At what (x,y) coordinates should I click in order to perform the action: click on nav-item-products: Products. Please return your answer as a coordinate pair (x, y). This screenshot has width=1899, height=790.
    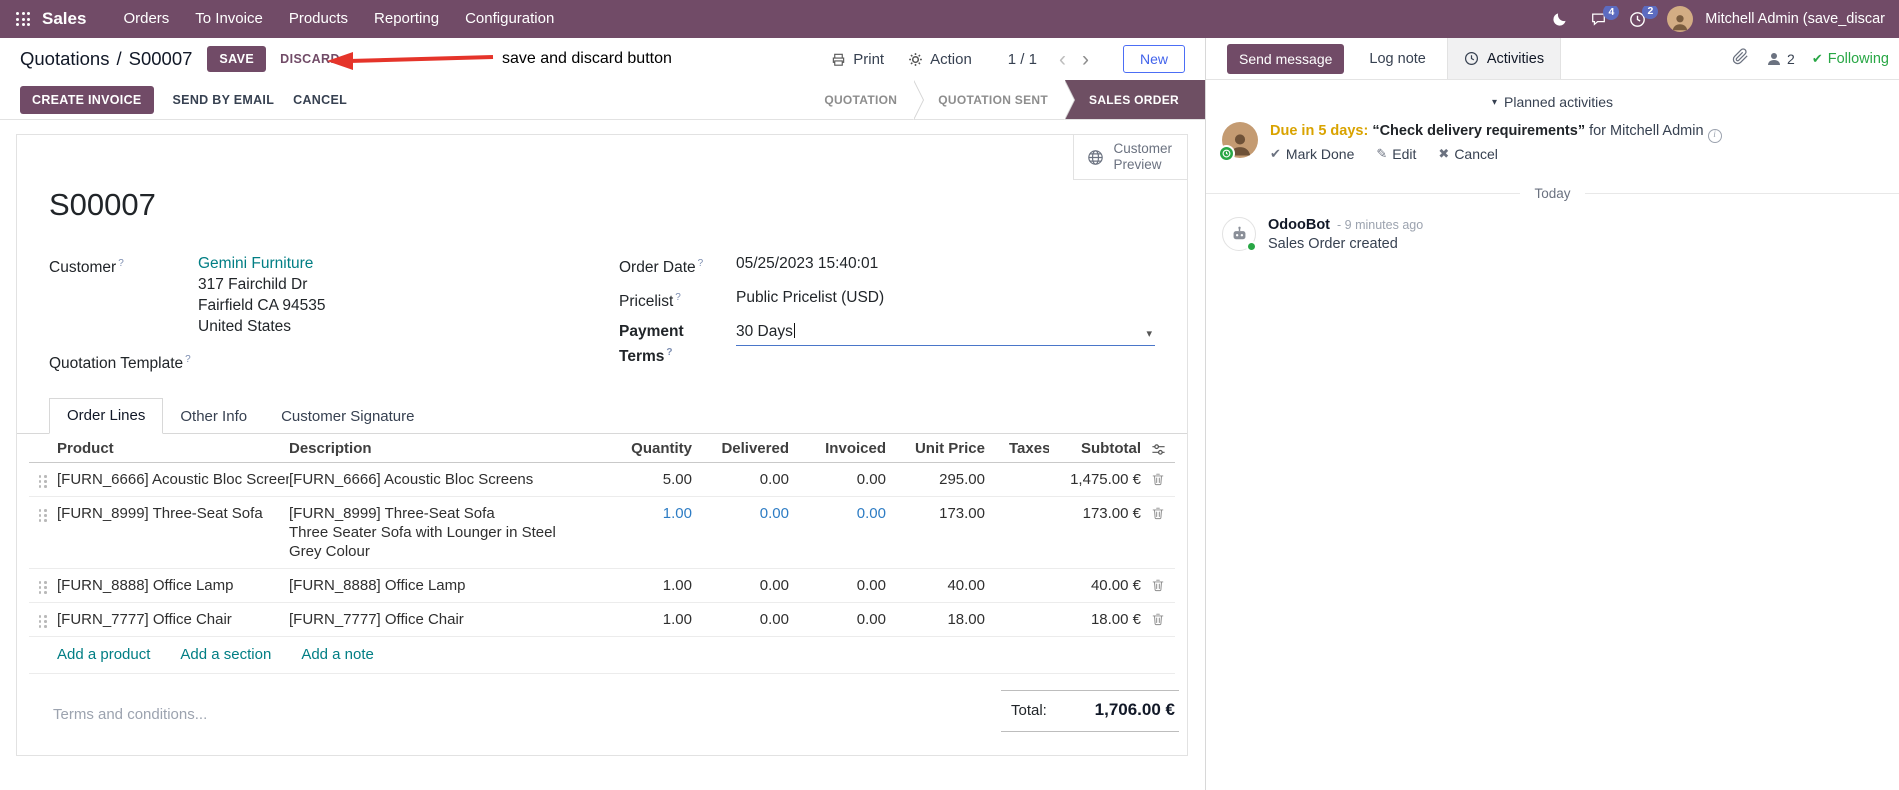
    Looking at the image, I should click on (318, 19).